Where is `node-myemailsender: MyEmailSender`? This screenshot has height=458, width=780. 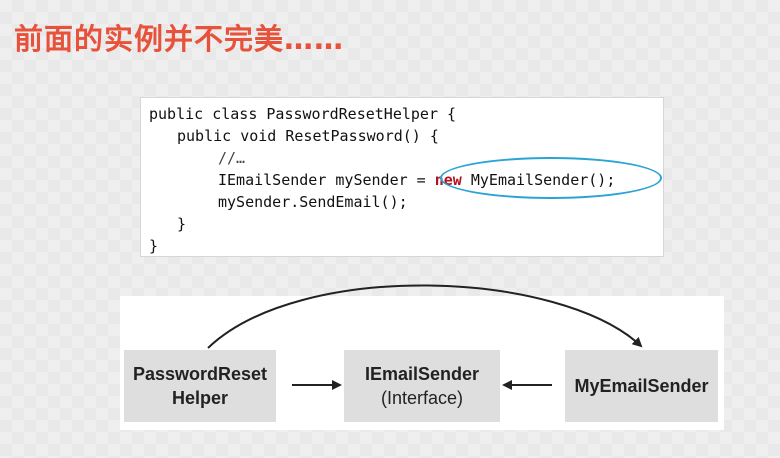 node-myemailsender: MyEmailSender is located at coordinates (641, 386).